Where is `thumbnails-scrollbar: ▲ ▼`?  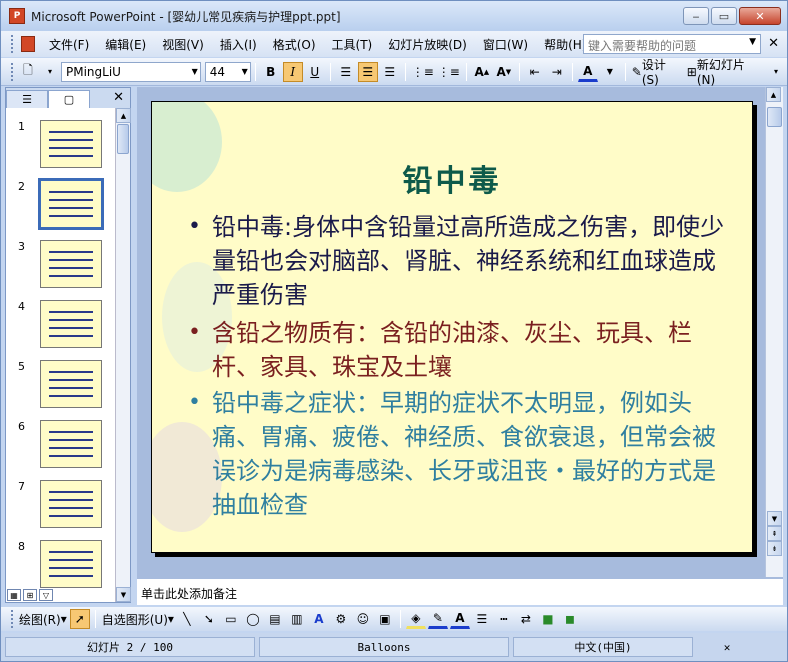
thumbnails-scrollbar: ▲ ▼ is located at coordinates (123, 355).